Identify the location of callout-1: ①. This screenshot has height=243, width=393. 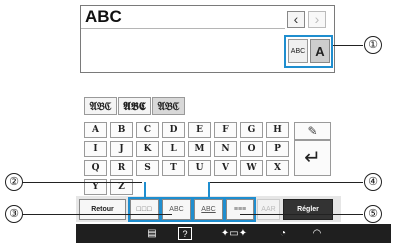
(373, 45).